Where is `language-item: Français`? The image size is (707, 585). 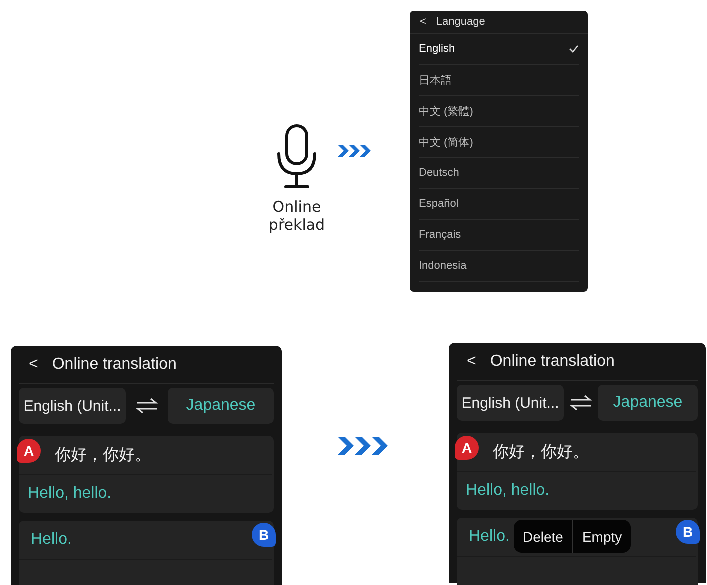 language-item: Français is located at coordinates (499, 235).